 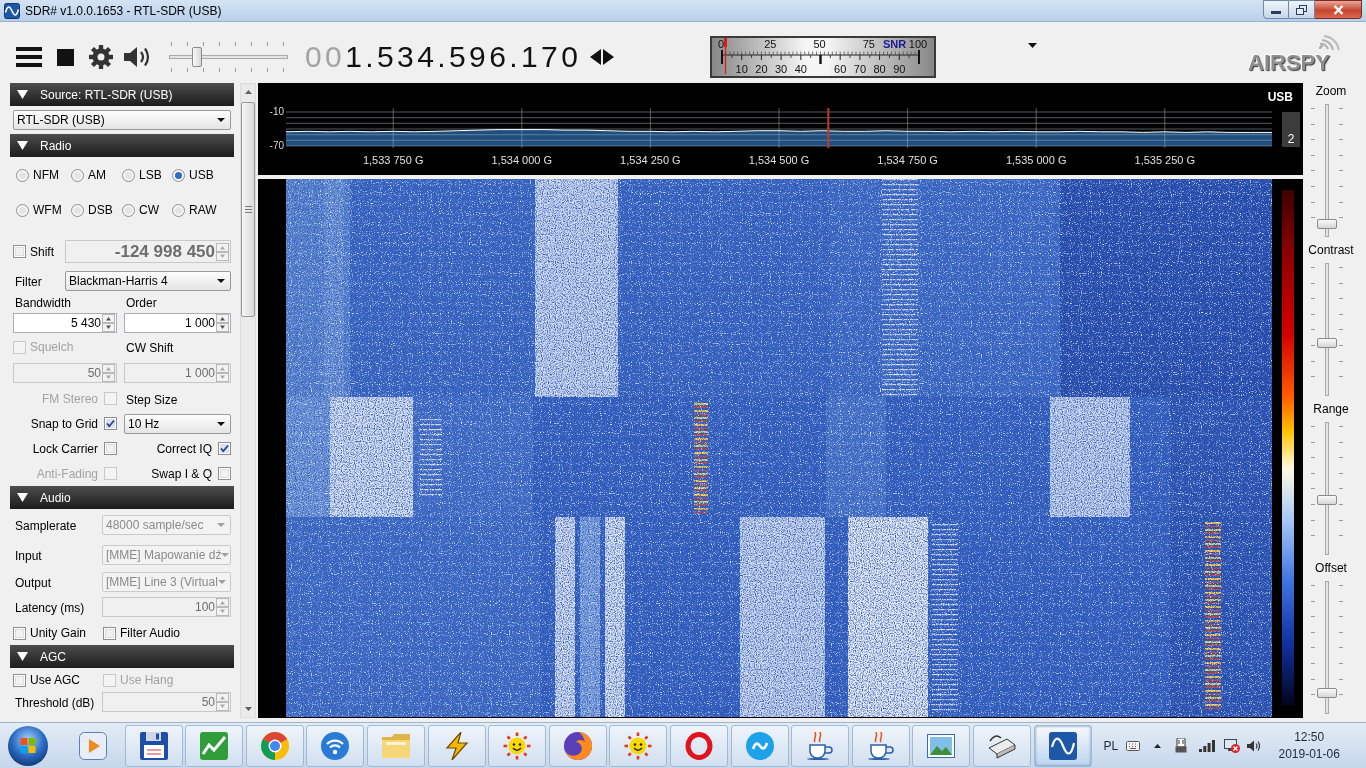 What do you see at coordinates (759, 745) in the screenshot?
I see `round-badge-icon` at bounding box center [759, 745].